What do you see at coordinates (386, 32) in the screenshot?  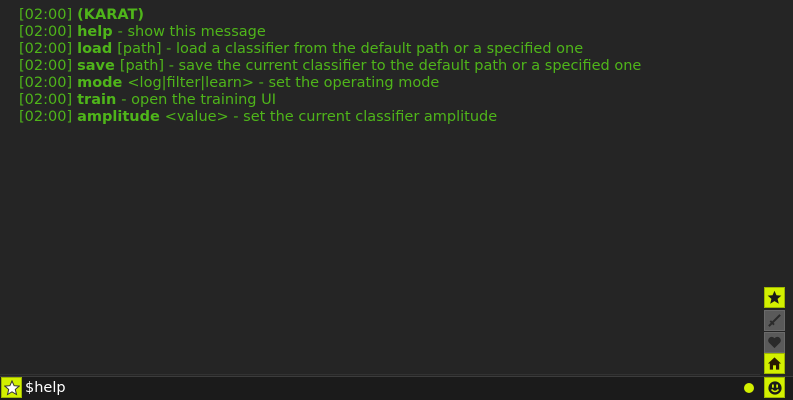 I see `log-line: [02:00] help - show this message` at bounding box center [386, 32].